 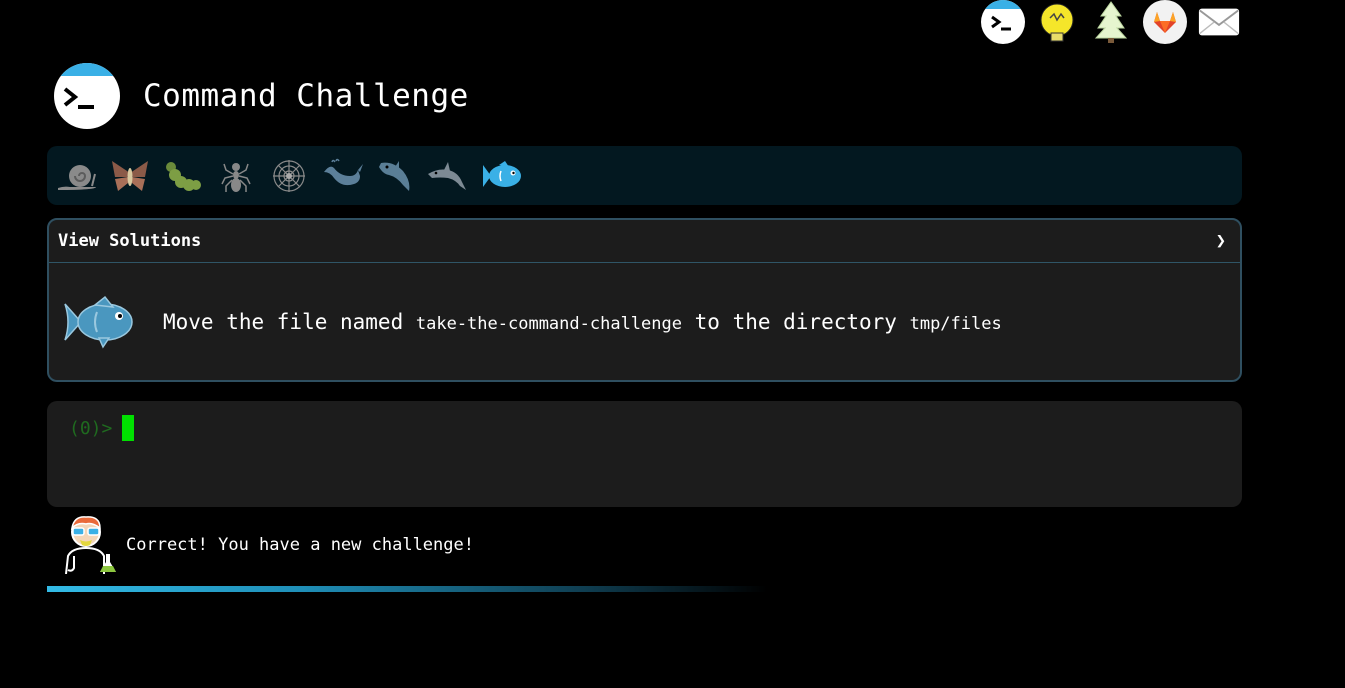 What do you see at coordinates (99, 322) in the screenshot?
I see `fish-level-icon` at bounding box center [99, 322].